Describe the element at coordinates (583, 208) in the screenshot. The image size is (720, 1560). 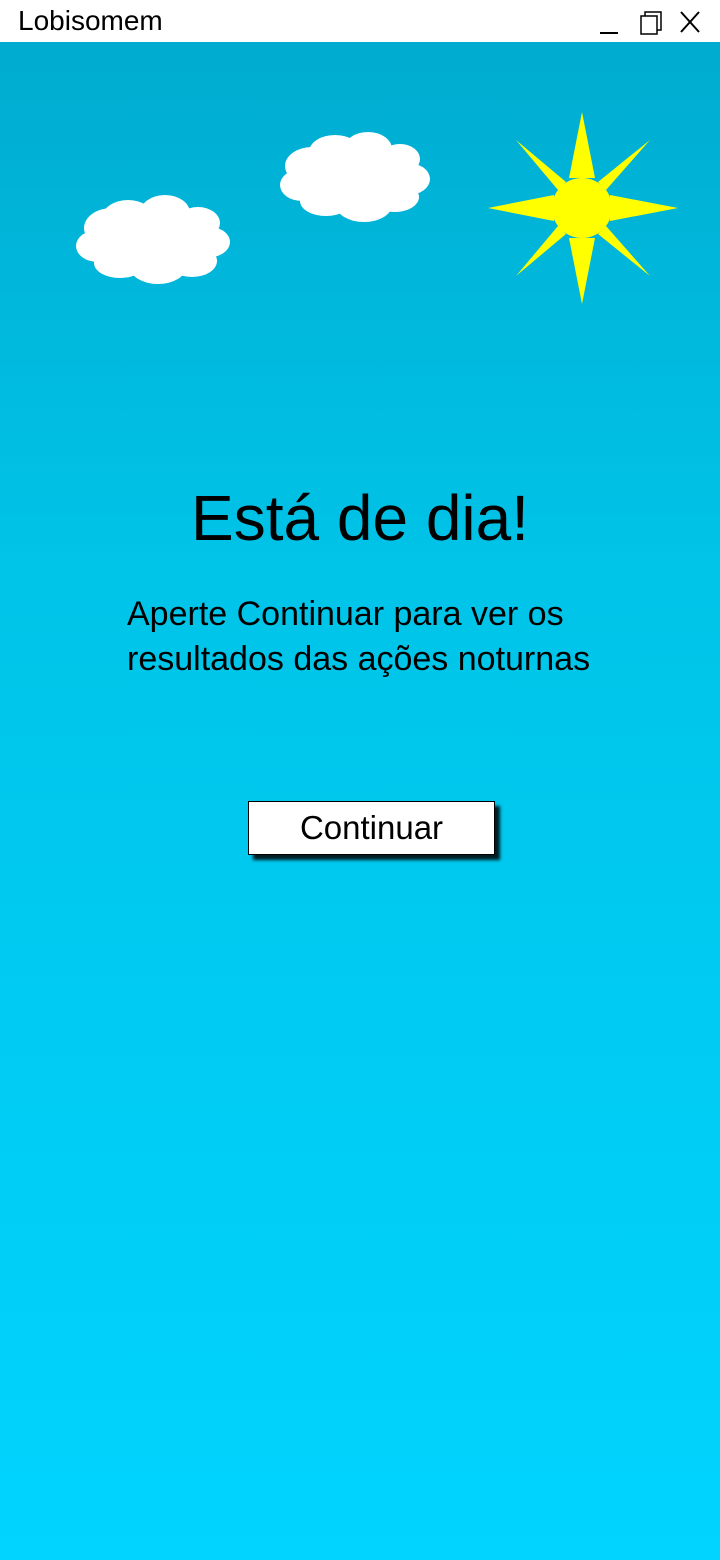
I see `sun-icon` at that location.